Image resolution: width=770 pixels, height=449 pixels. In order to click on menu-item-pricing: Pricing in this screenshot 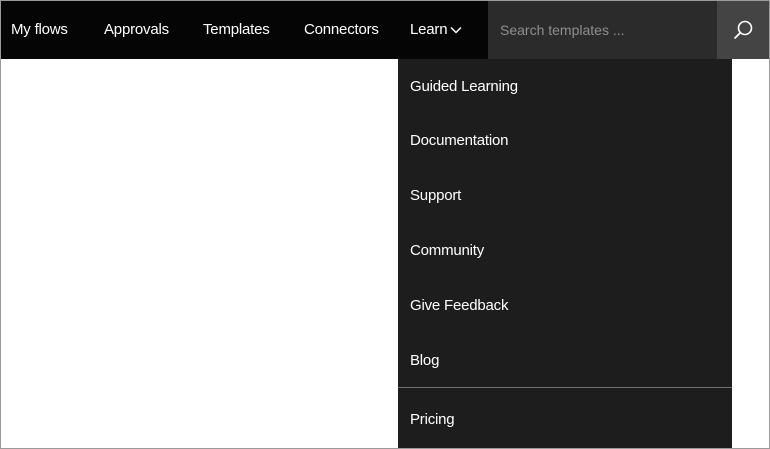, I will do `click(565, 420)`.